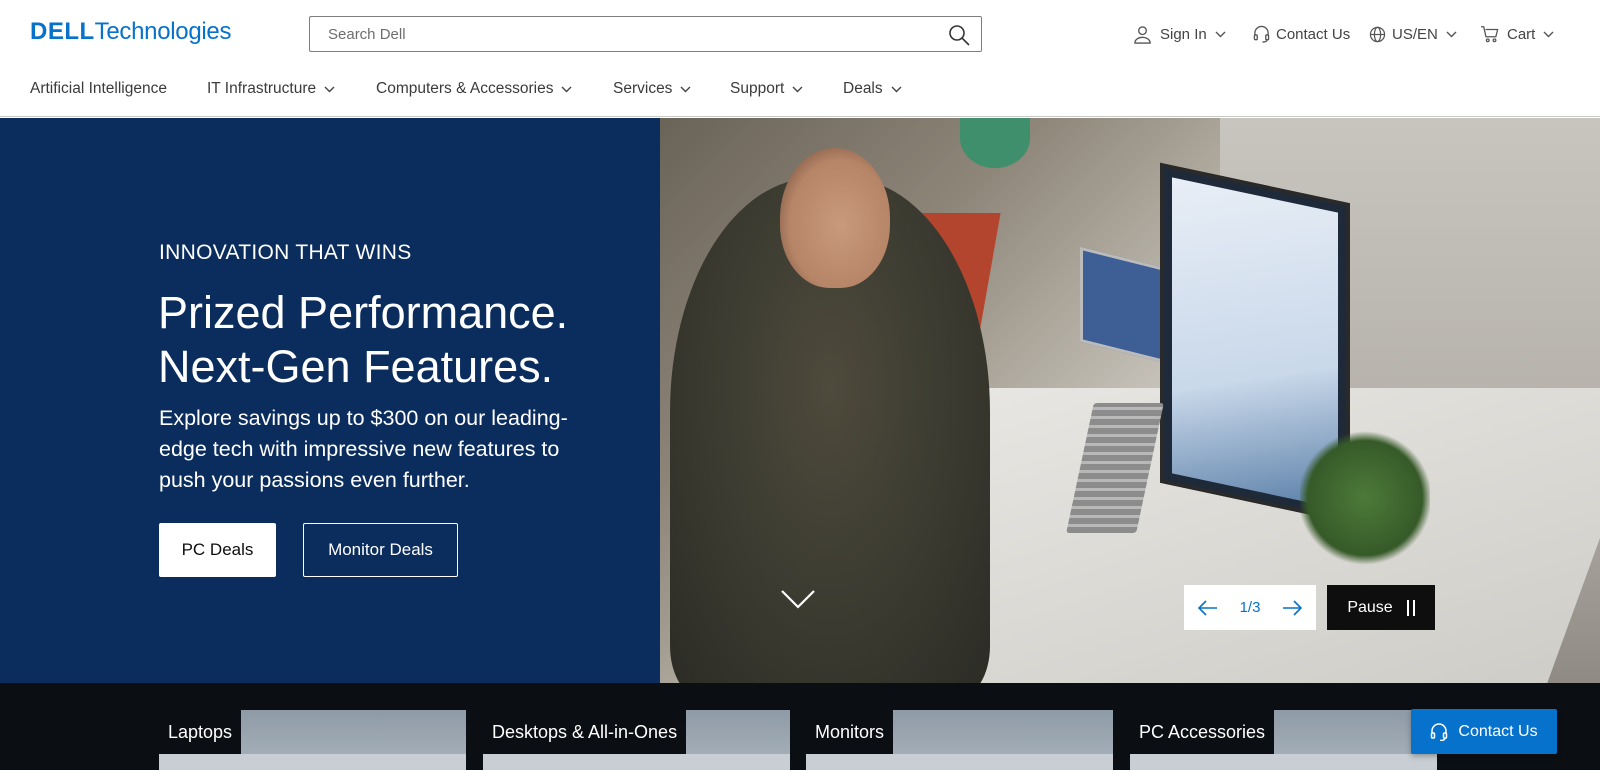 The height and width of the screenshot is (770, 1600). Describe the element at coordinates (1365, 498) in the screenshot. I see `scene-plant` at that location.